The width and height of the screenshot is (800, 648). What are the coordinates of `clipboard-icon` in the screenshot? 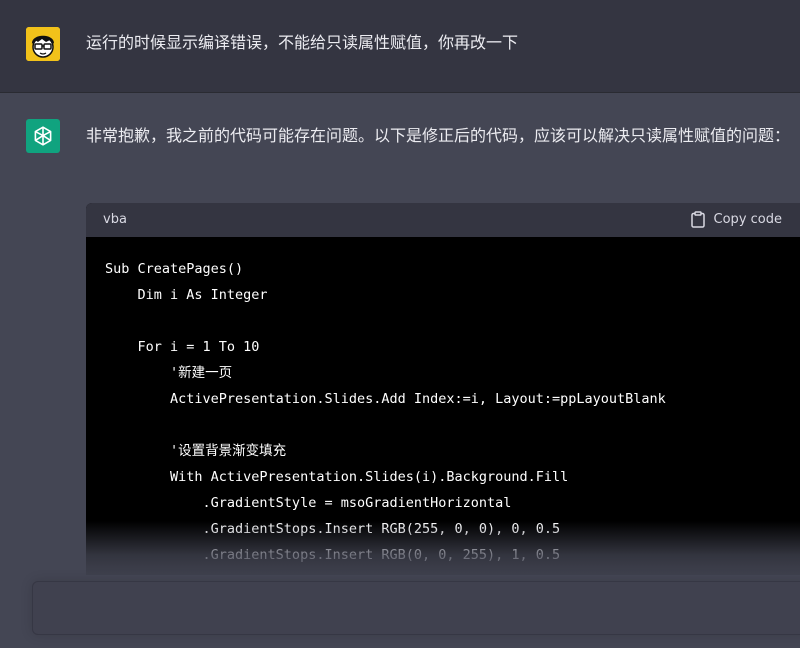 It's located at (697, 219).